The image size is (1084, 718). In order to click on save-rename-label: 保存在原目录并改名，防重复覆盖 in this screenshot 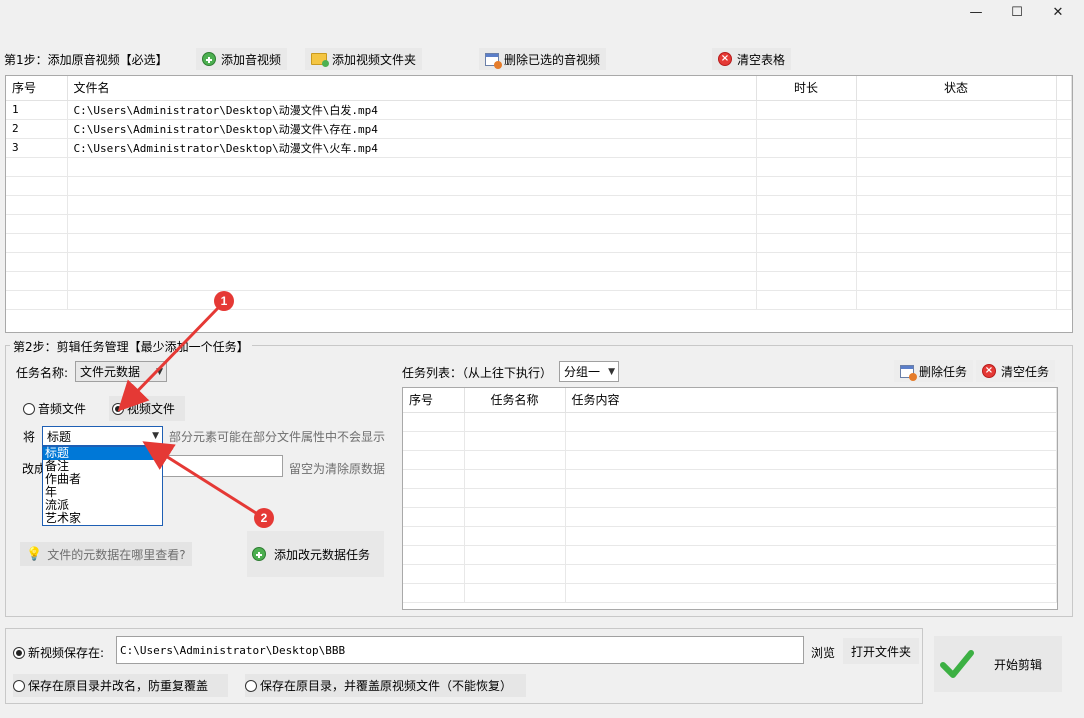, I will do `click(118, 686)`.